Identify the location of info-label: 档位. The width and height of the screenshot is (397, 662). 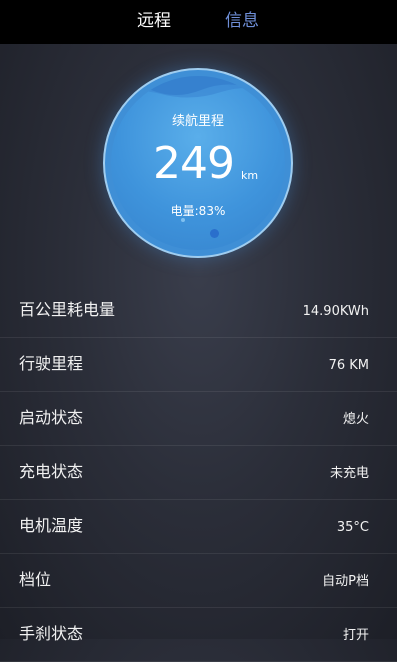
(35, 579).